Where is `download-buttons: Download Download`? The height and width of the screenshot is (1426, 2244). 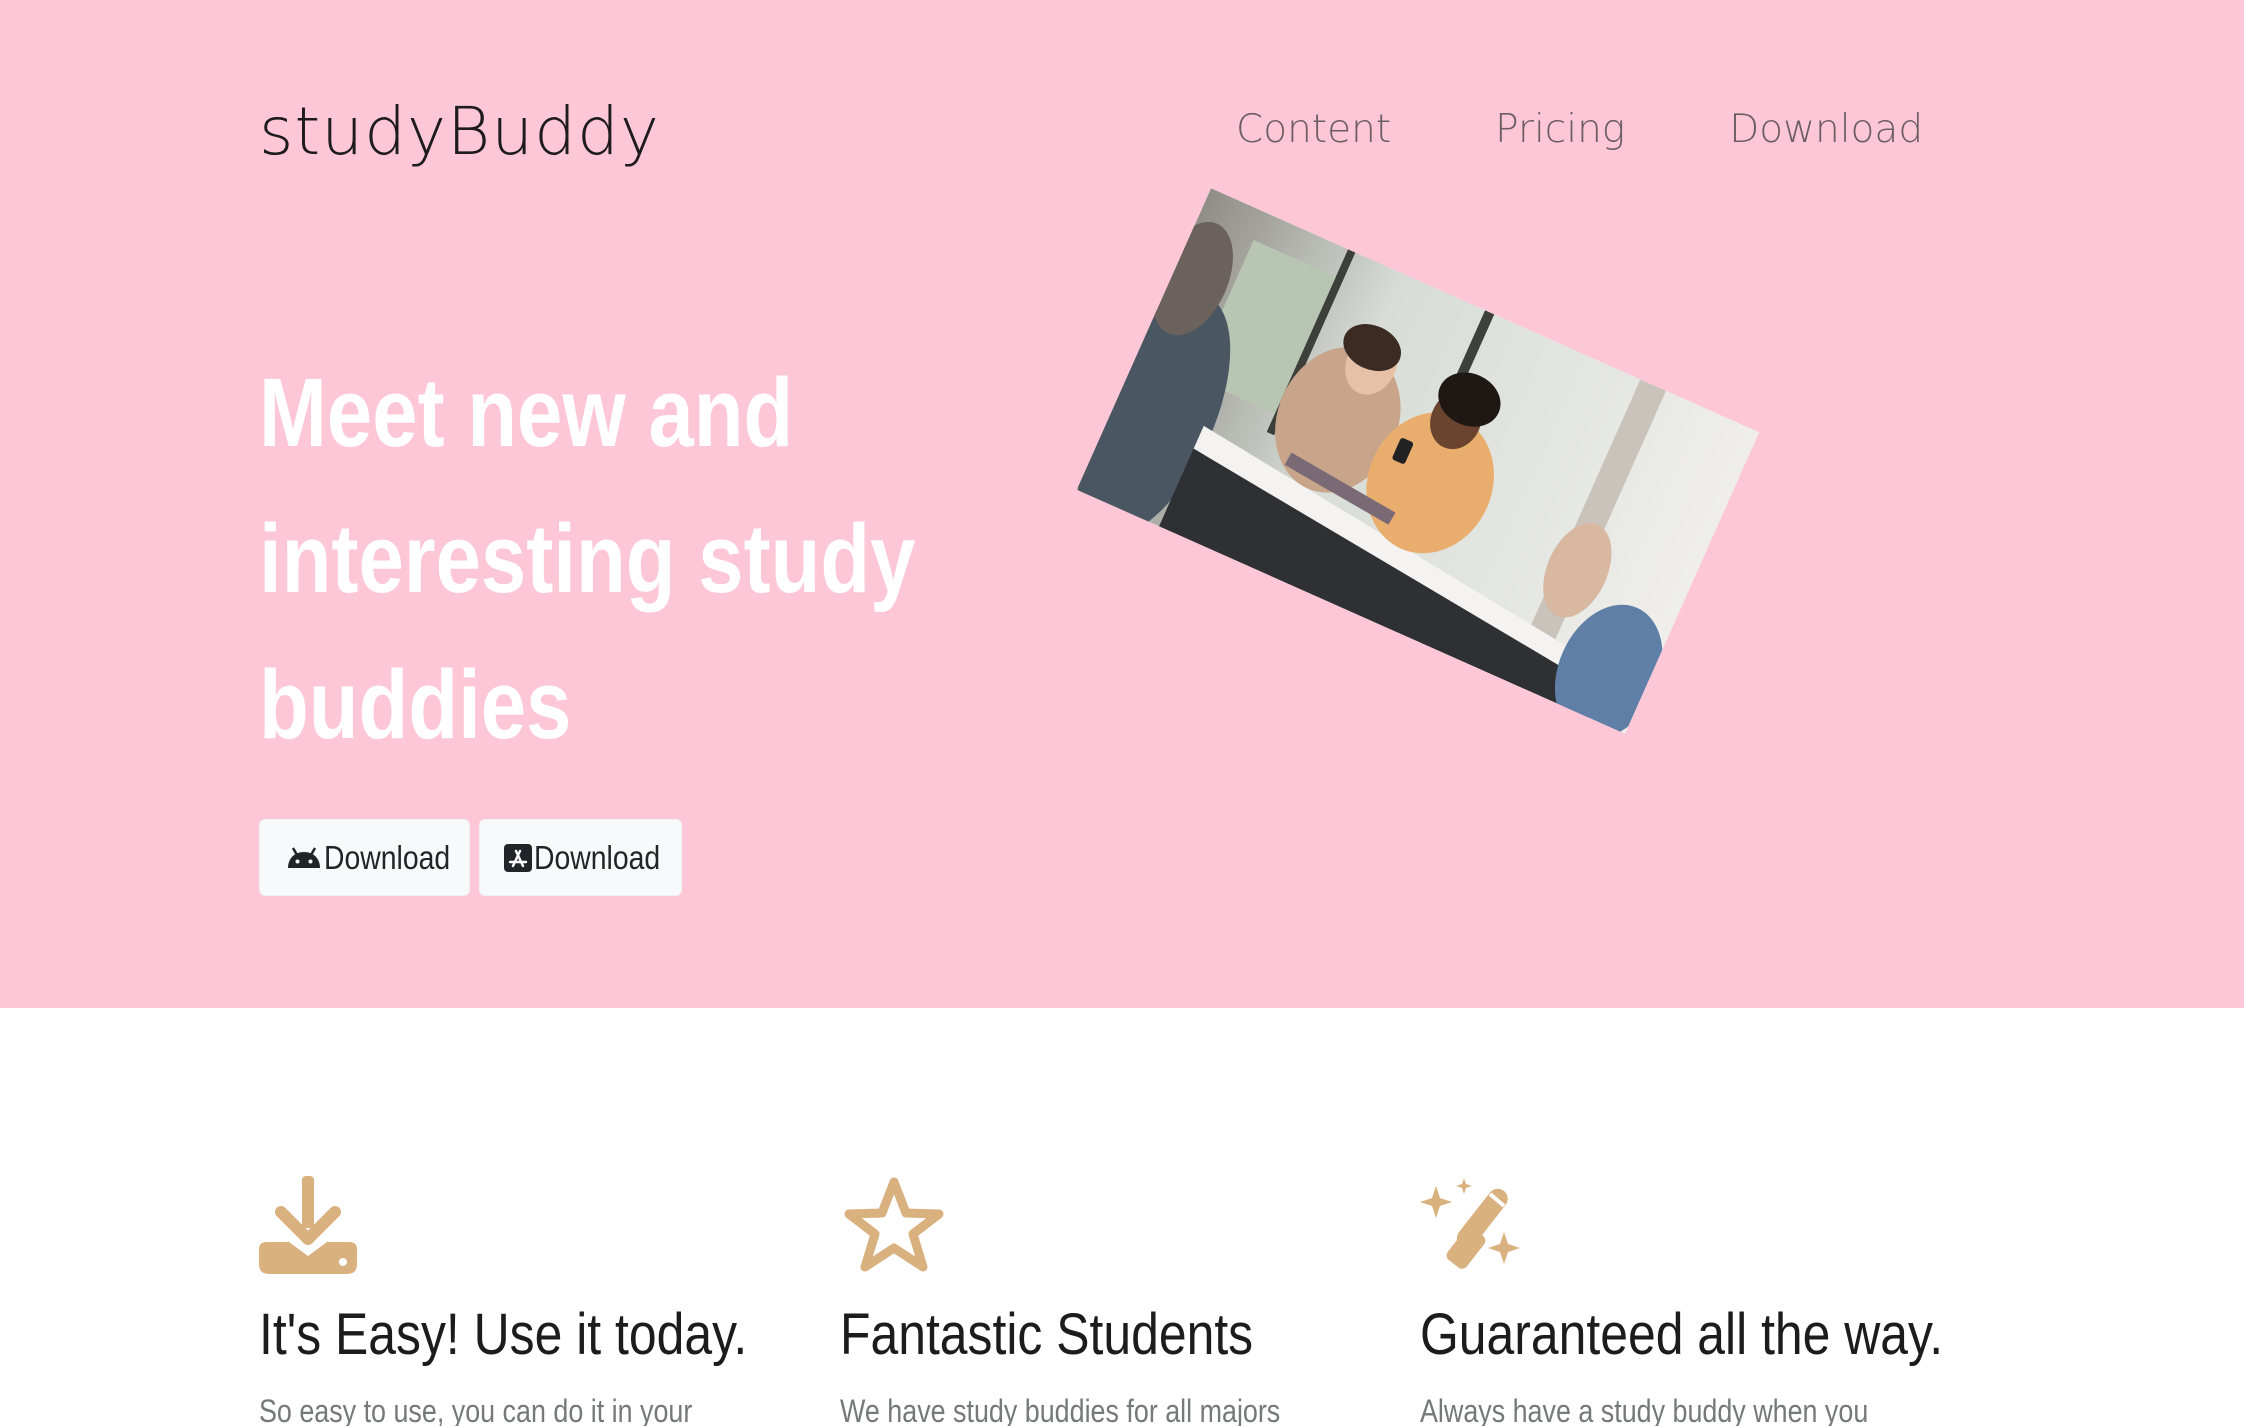 download-buttons: Download Download is located at coordinates (470, 857).